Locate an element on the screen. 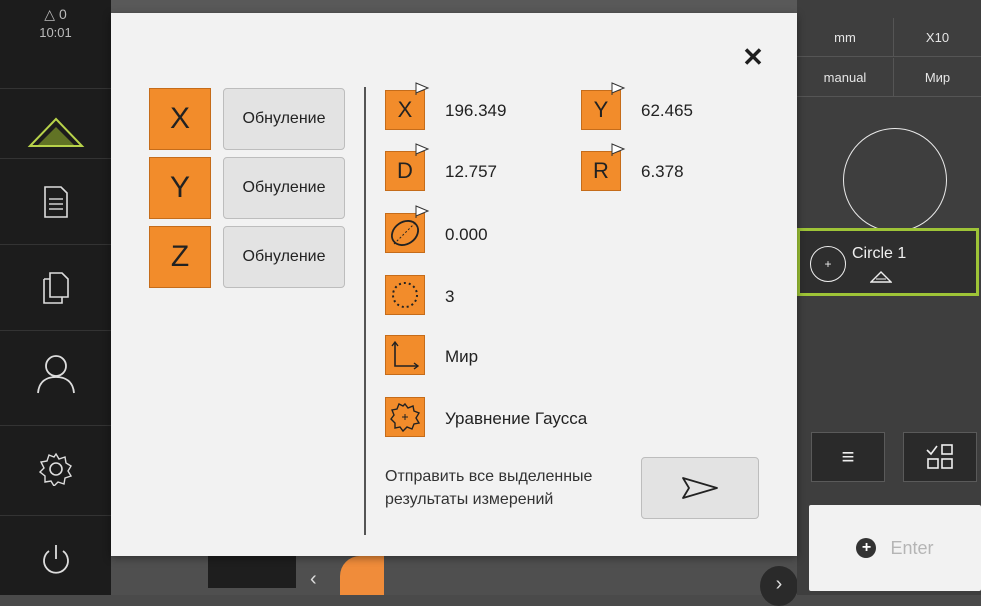 The image size is (981, 606). warning-triangle-icon: △ is located at coordinates (50, 14).